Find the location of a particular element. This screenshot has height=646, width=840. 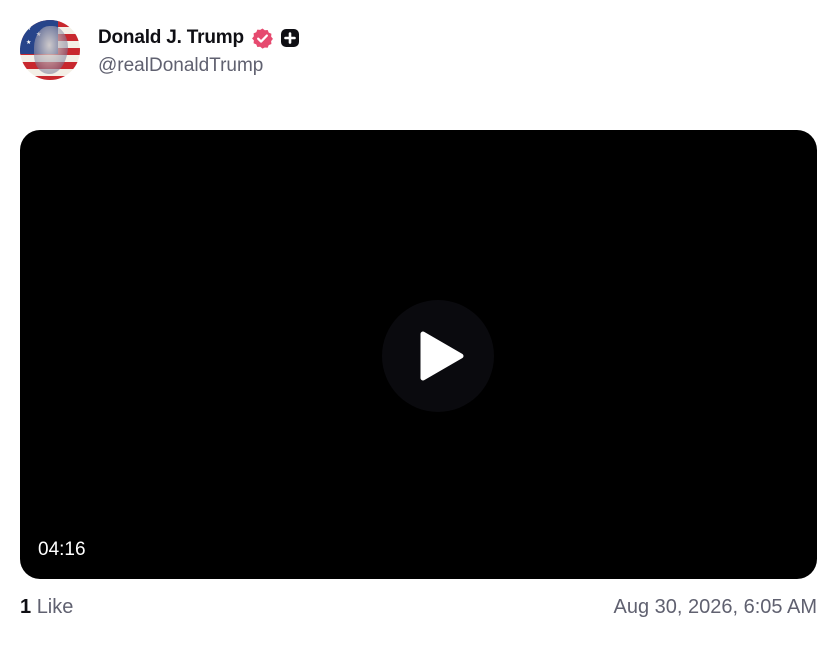

like-count: 1 is located at coordinates (26, 607).